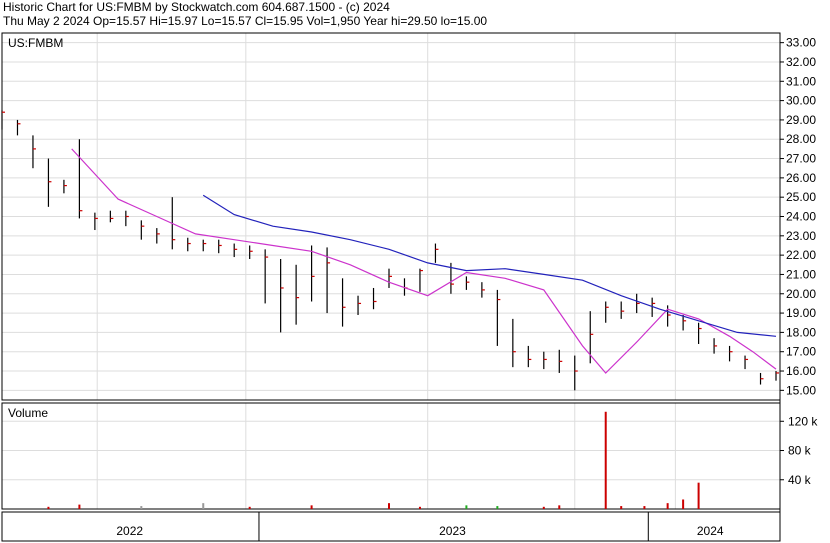 Image resolution: width=830 pixels, height=543 pixels. Describe the element at coordinates (801, 81) in the screenshot. I see `price-tick-label: 31.00` at that location.